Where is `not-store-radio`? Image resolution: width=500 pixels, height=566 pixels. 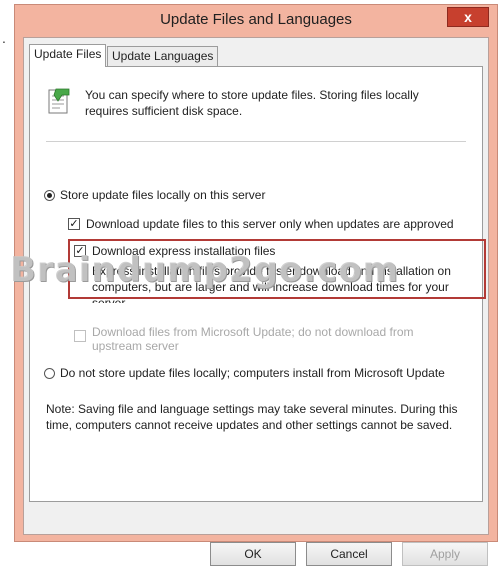 not-store-radio is located at coordinates (49, 373).